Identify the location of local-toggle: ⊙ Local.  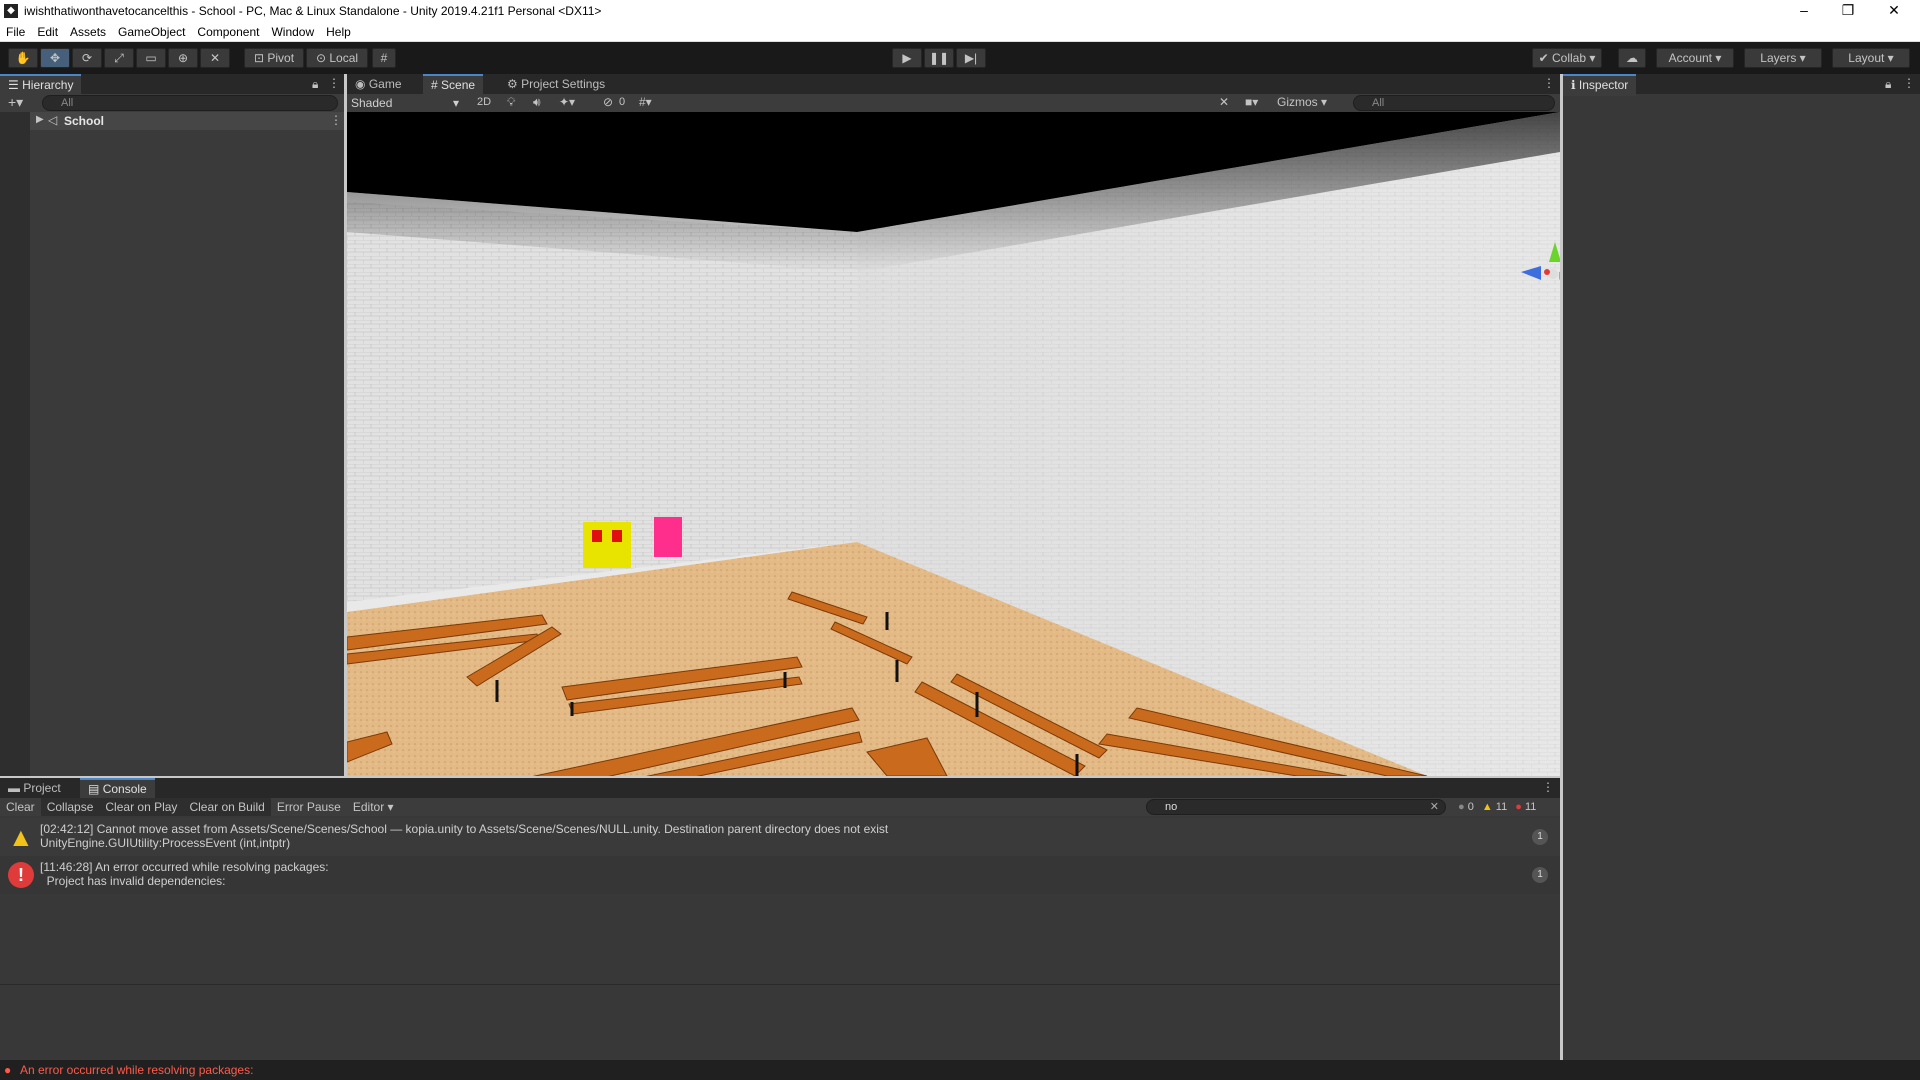
(337, 58).